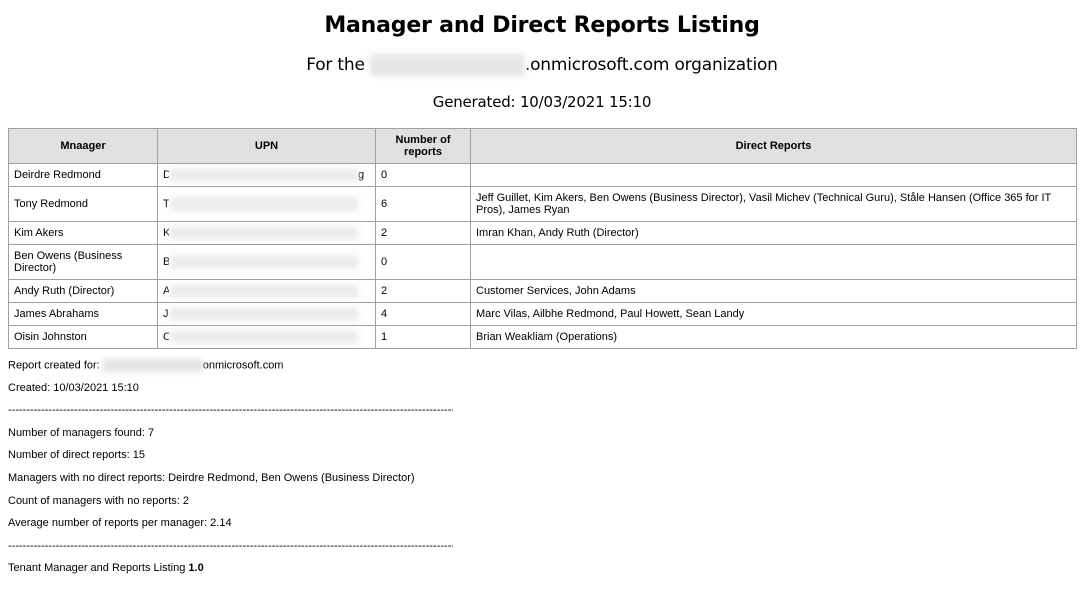  I want to click on direct-reports-cell: Customer Services, John Adams, so click(773, 291).